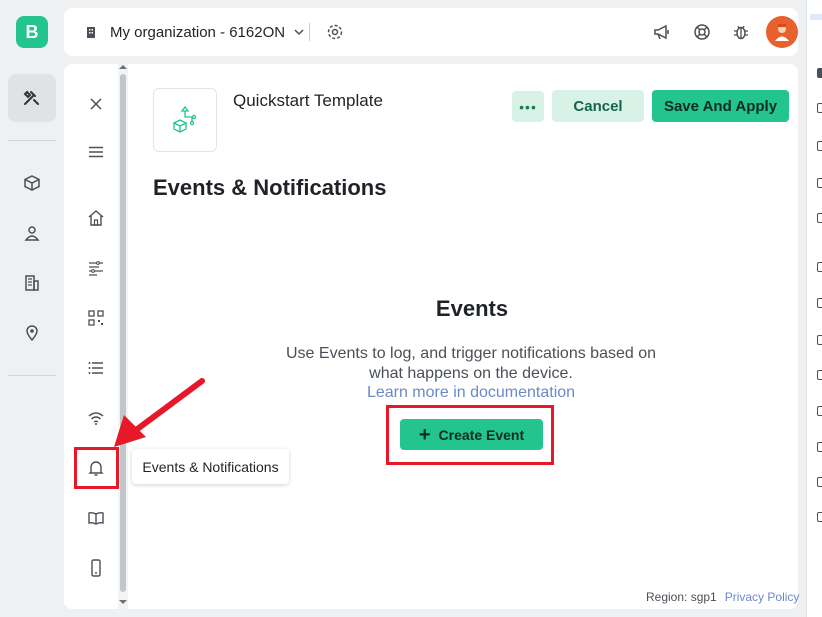 This screenshot has width=822, height=617. What do you see at coordinates (32, 98) in the screenshot?
I see `tools-icon` at bounding box center [32, 98].